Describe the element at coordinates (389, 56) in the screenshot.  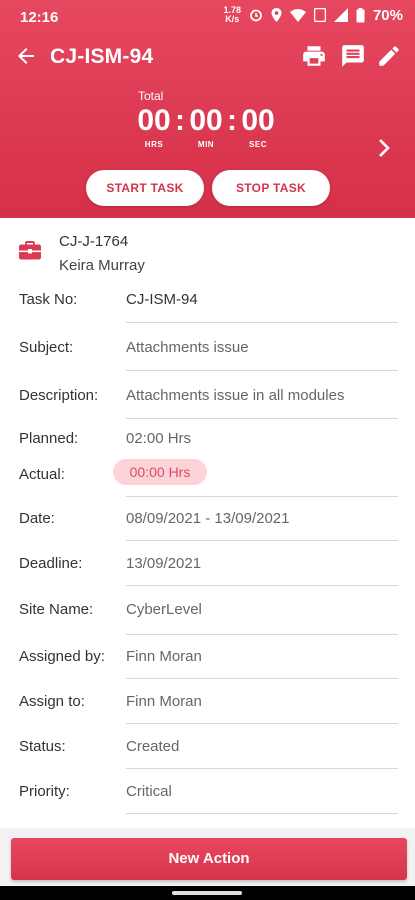
I see `edit-icon` at that location.